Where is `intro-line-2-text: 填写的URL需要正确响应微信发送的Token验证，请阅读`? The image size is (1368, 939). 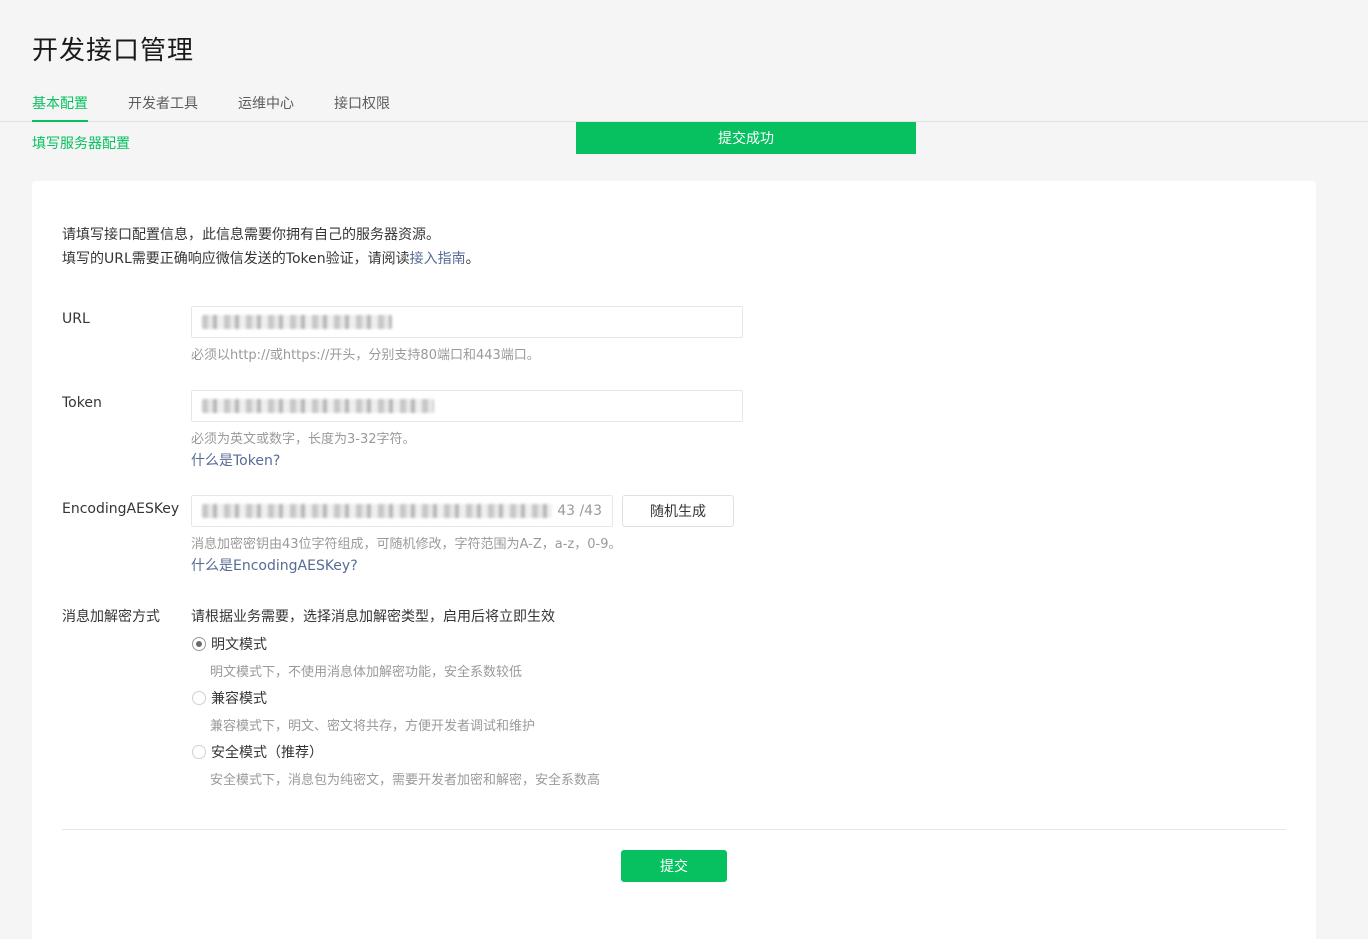
intro-line-2-text: 填写的URL需要正确响应微信发送的Token验证，请阅读 is located at coordinates (236, 259).